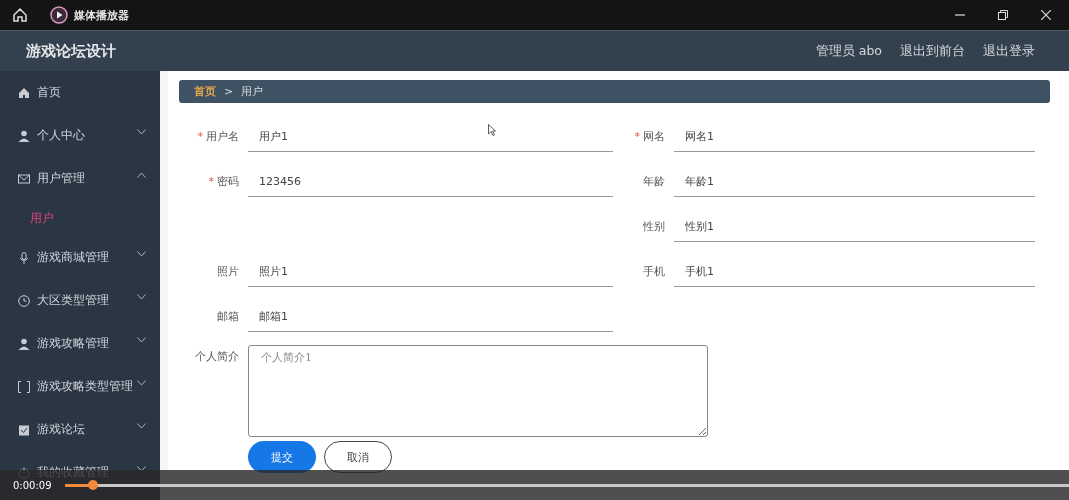 The height and width of the screenshot is (500, 1069). What do you see at coordinates (228, 317) in the screenshot?
I see `field-label: 邮箱` at bounding box center [228, 317].